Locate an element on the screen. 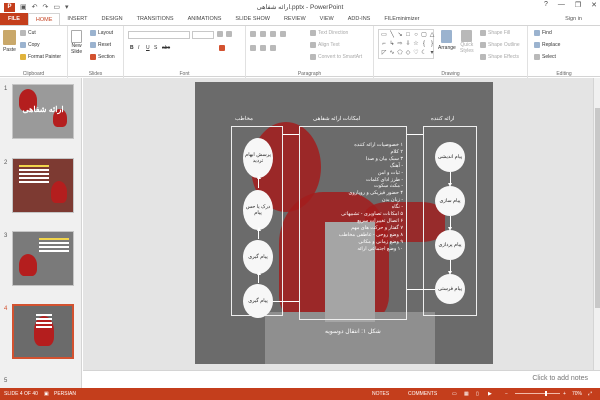  vertical-scrollbar is located at coordinates (596, 224).